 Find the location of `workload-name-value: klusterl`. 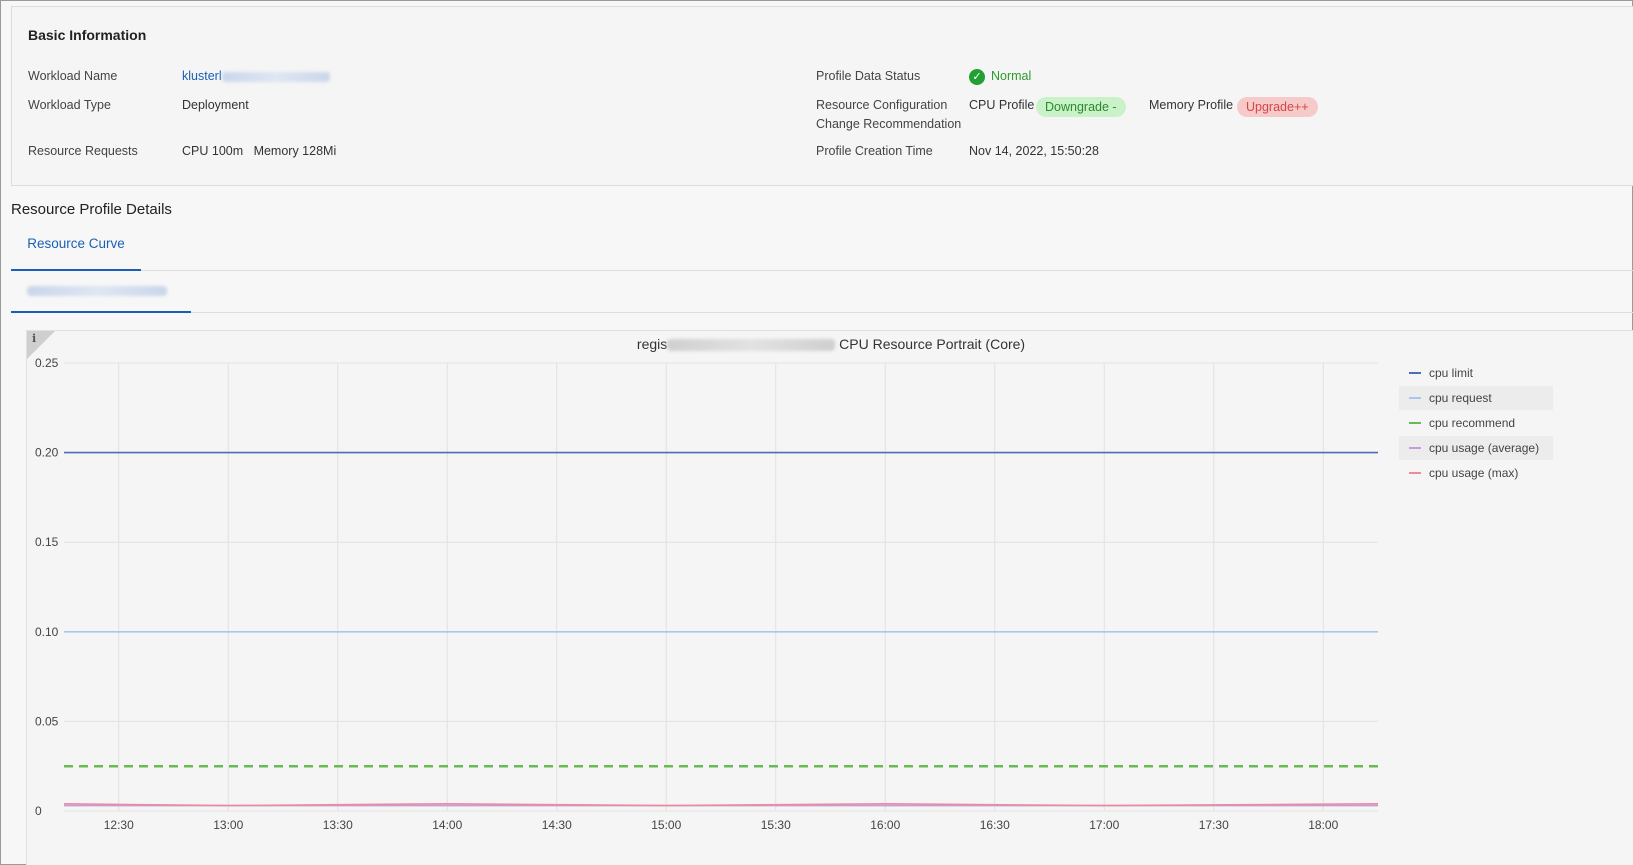

workload-name-value: klusterl is located at coordinates (256, 76).